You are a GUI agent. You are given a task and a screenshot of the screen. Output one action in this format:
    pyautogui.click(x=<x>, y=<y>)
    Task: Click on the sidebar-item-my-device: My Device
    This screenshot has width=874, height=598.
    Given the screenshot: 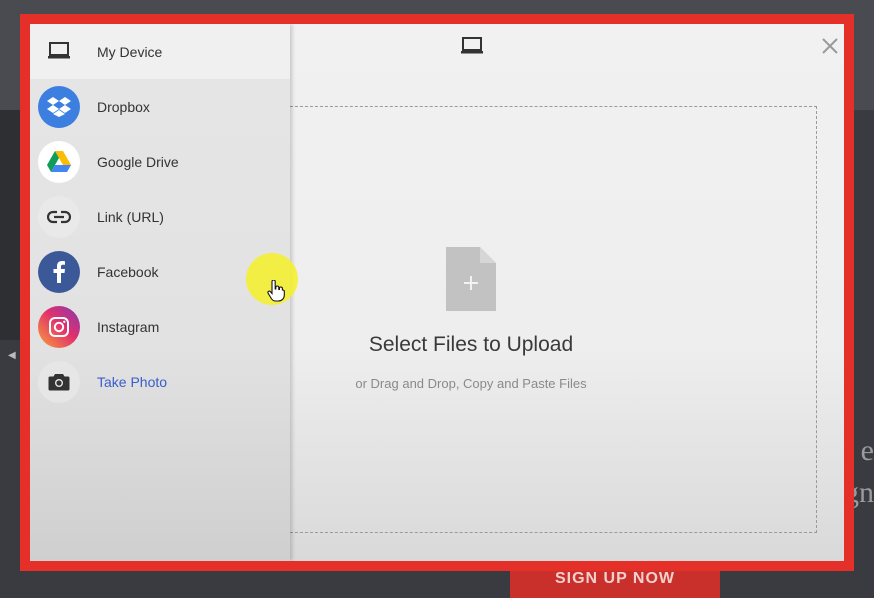 What is the action you would take?
    pyautogui.click(x=160, y=51)
    